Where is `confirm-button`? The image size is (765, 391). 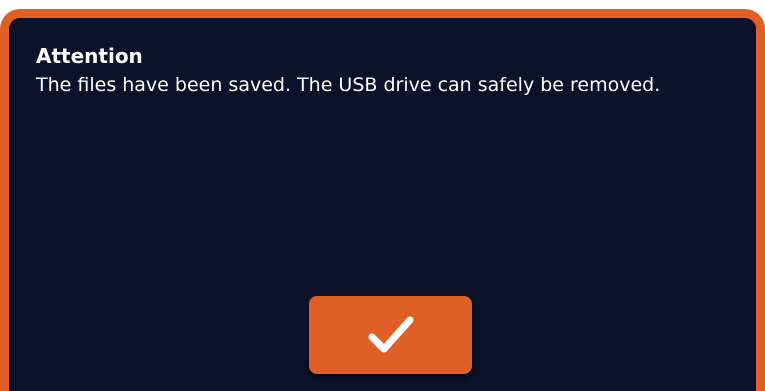 confirm-button is located at coordinates (390, 335).